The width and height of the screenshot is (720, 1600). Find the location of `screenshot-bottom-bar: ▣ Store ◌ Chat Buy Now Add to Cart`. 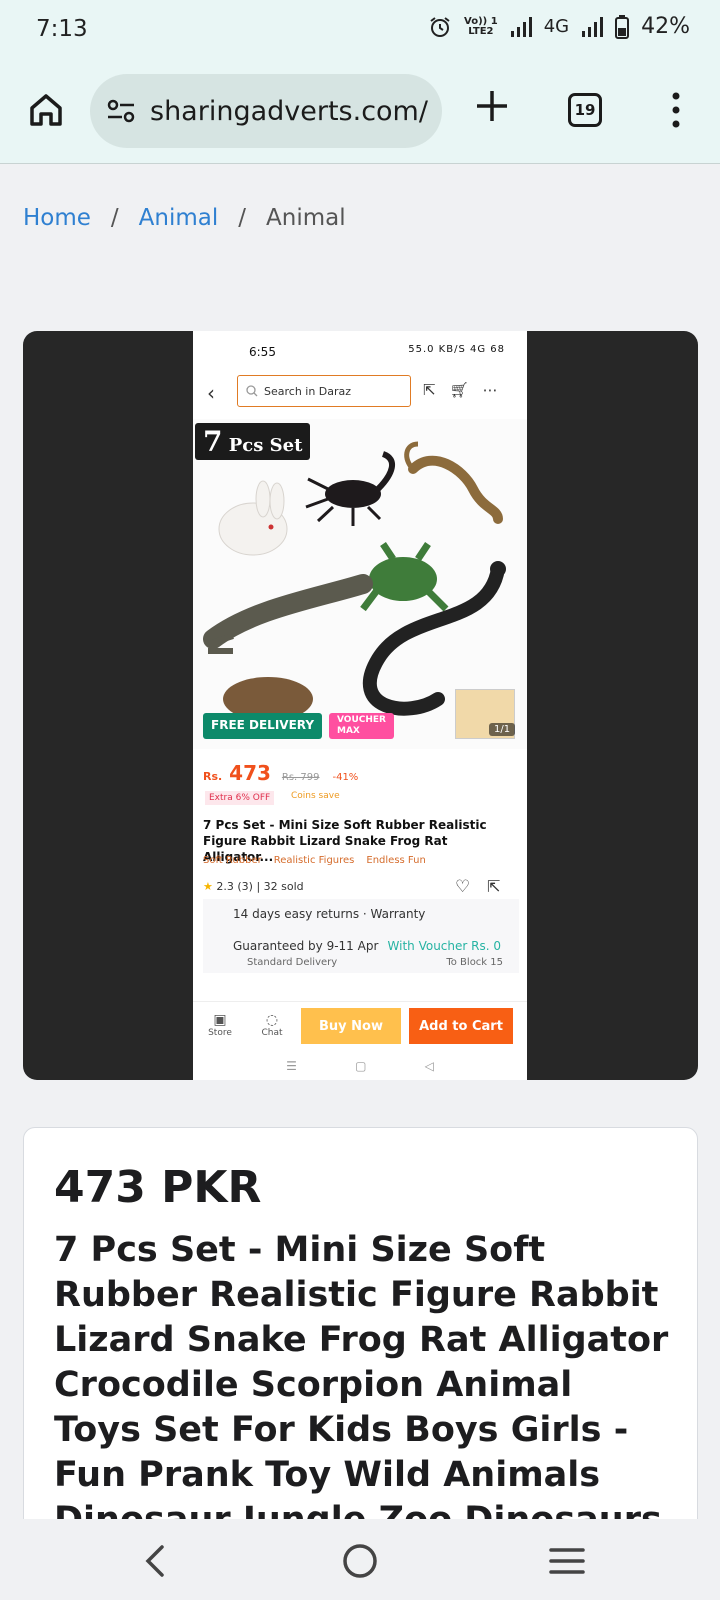

screenshot-bottom-bar: ▣ Store ◌ Chat Buy Now Add to Cart is located at coordinates (360, 1026).